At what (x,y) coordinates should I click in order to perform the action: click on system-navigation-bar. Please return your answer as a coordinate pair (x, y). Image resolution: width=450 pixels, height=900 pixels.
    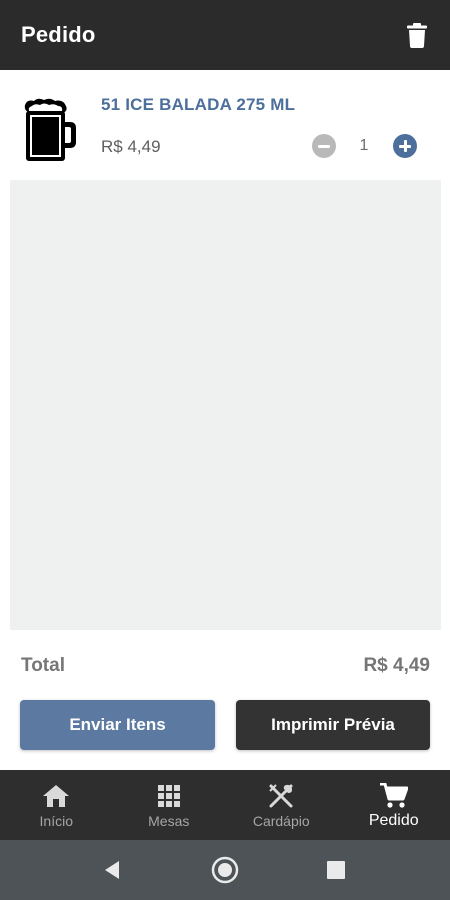
    Looking at the image, I should click on (225, 870).